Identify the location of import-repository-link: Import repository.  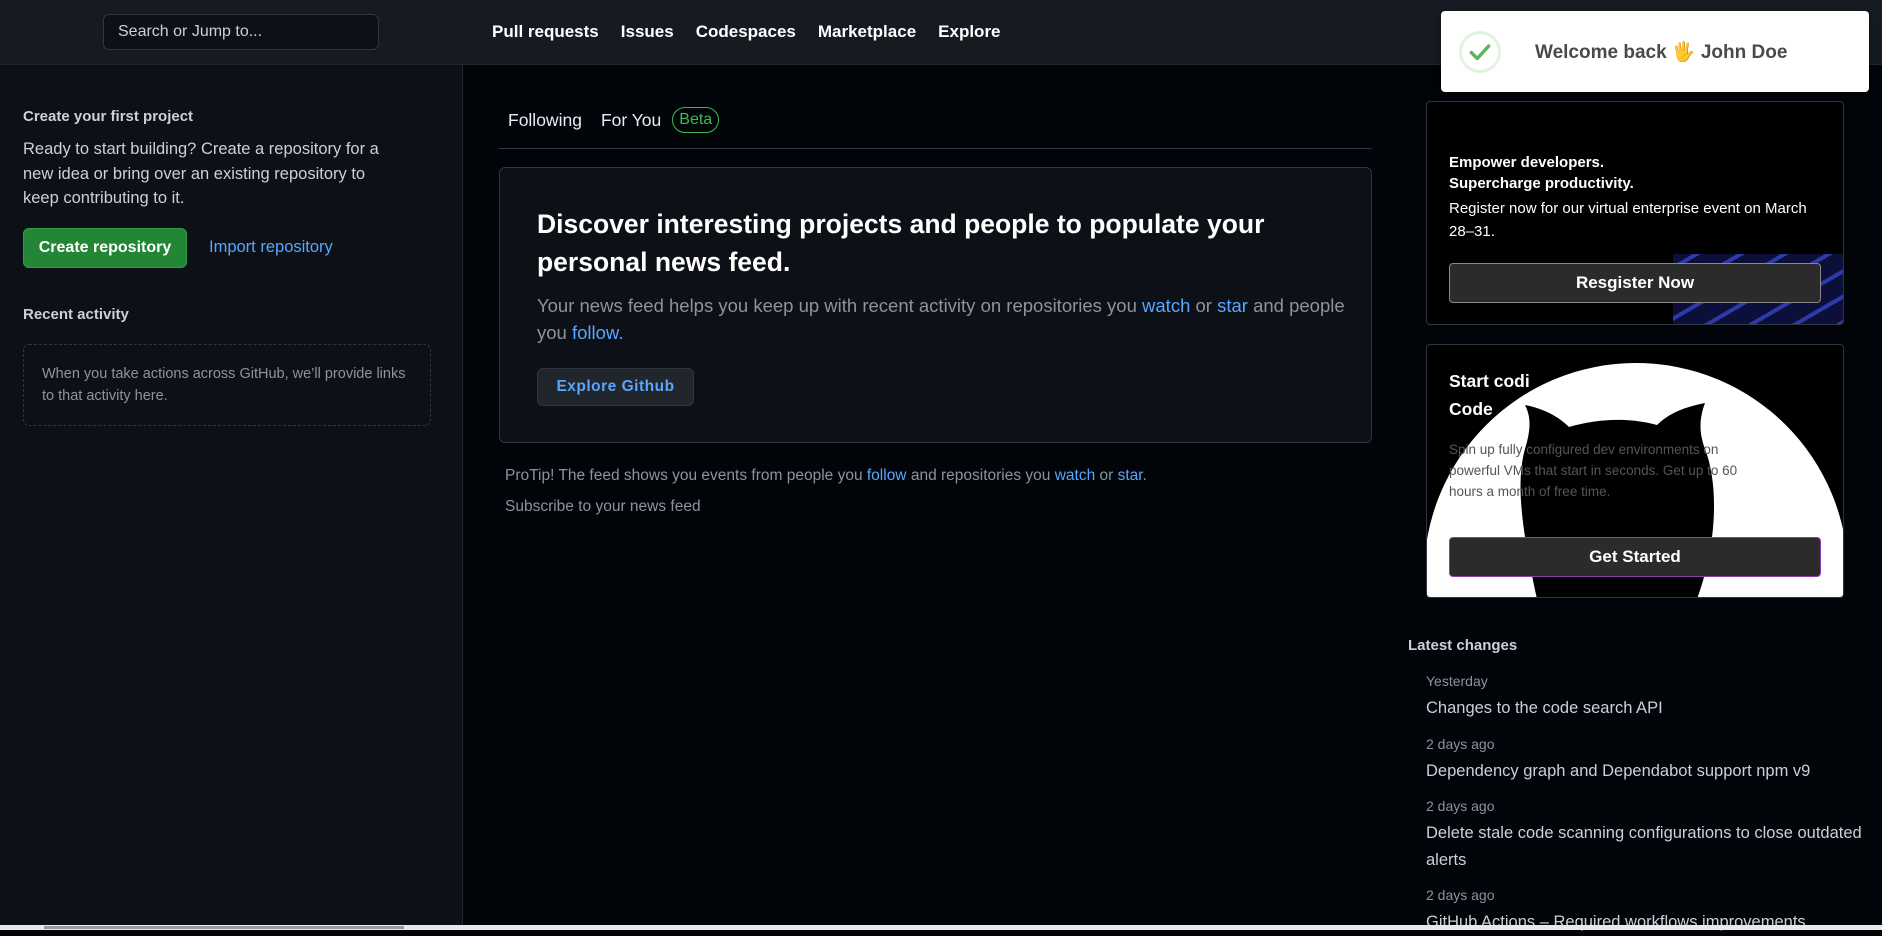
(271, 247).